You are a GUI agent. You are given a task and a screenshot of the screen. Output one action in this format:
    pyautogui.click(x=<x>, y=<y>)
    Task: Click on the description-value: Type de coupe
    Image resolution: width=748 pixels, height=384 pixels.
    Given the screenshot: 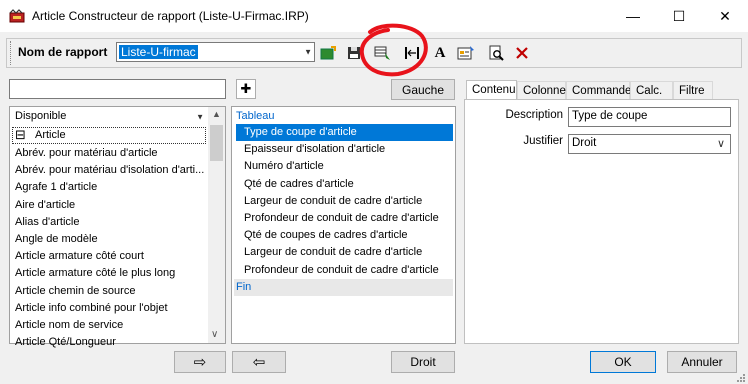 What is the action you would take?
    pyautogui.click(x=610, y=116)
    